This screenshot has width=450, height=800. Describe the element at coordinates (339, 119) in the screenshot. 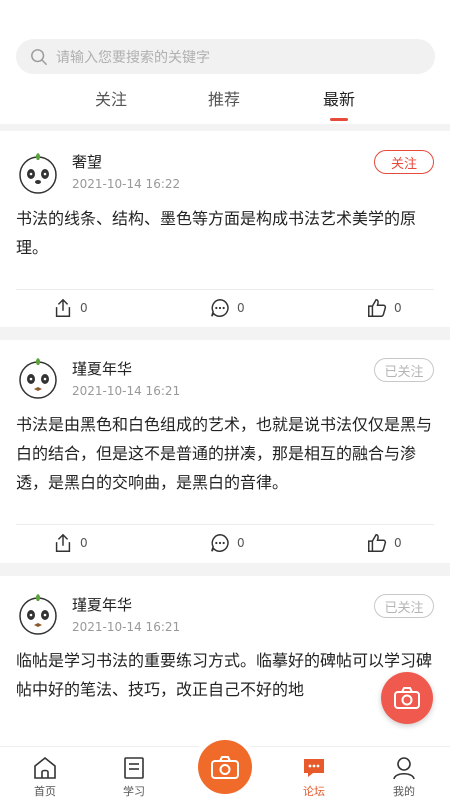

I see `active-tab-indicator` at that location.